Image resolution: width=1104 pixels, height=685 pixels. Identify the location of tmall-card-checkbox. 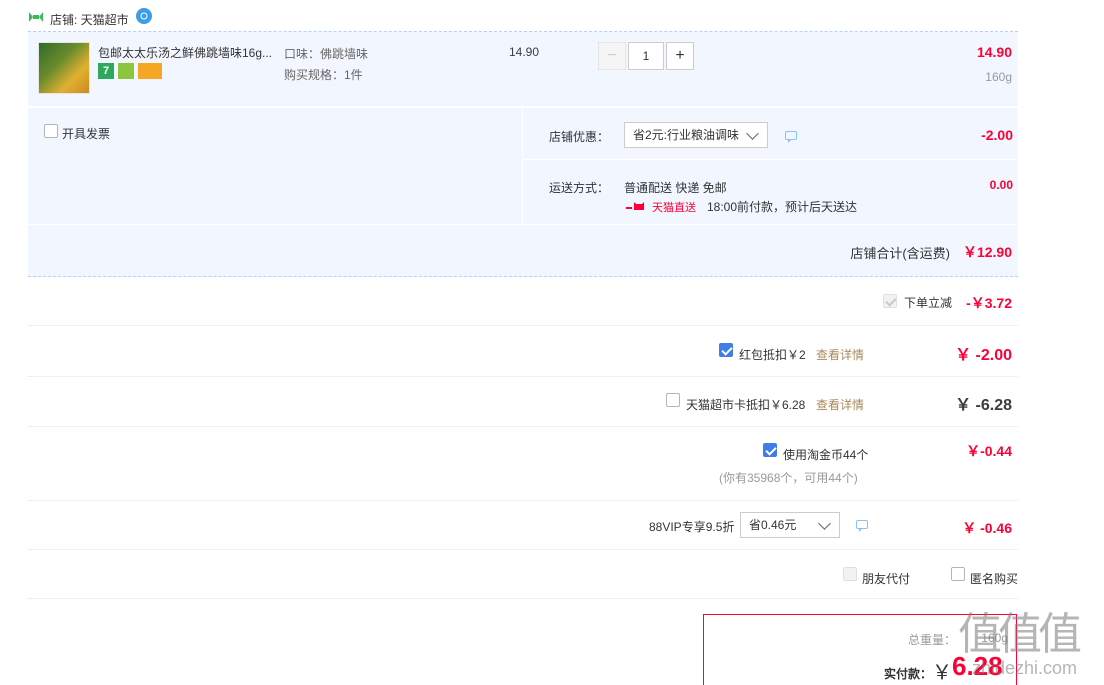
(673, 400).